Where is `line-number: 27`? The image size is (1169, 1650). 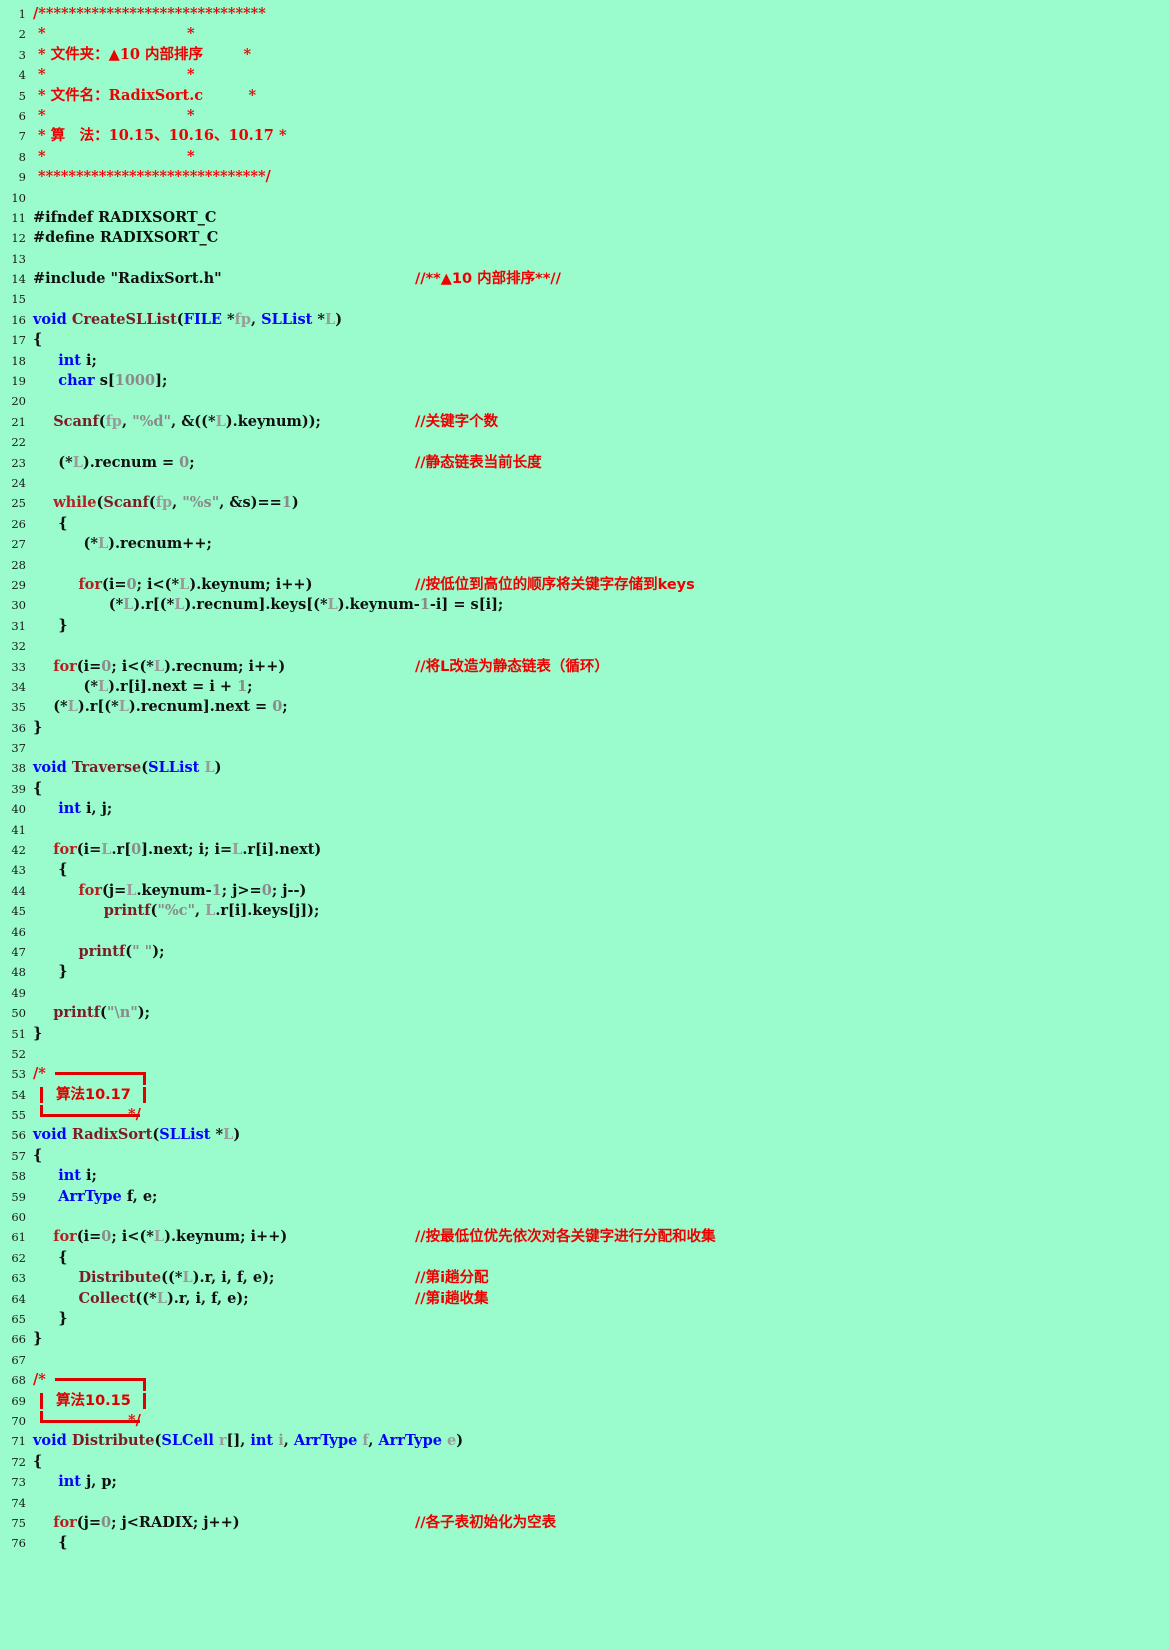
line-number: 27 is located at coordinates (18, 544).